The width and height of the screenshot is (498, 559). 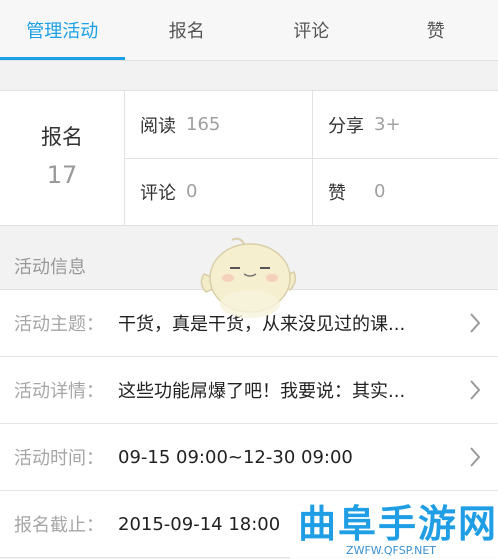 I want to click on comment-count: 0, so click(x=192, y=191).